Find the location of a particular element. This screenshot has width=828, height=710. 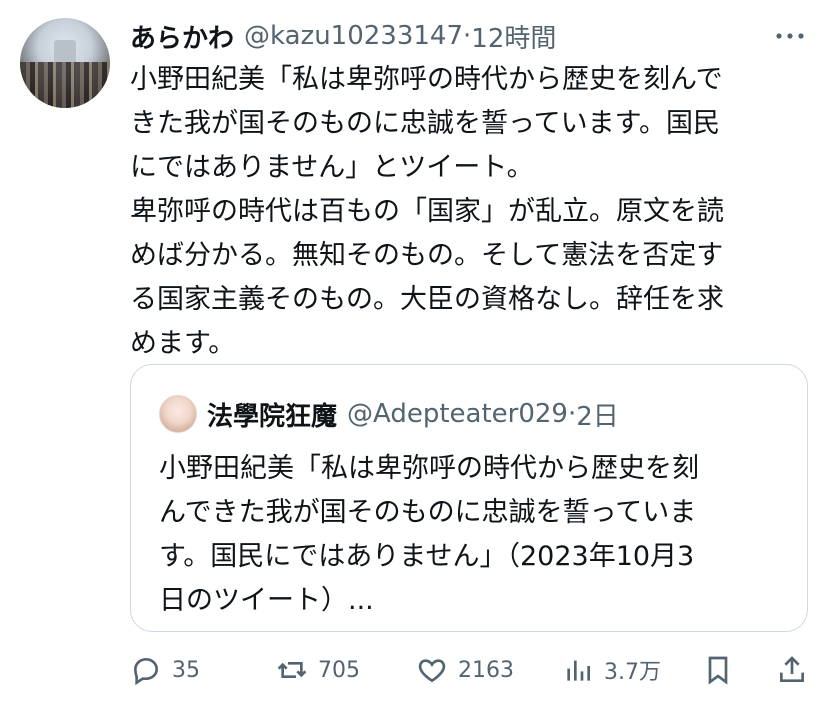

reply-icon is located at coordinates (146, 671).